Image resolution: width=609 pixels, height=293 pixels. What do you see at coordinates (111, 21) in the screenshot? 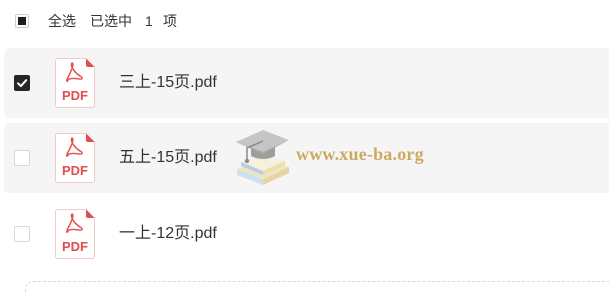
I see `selected-prefix-text: 已选中` at bounding box center [111, 21].